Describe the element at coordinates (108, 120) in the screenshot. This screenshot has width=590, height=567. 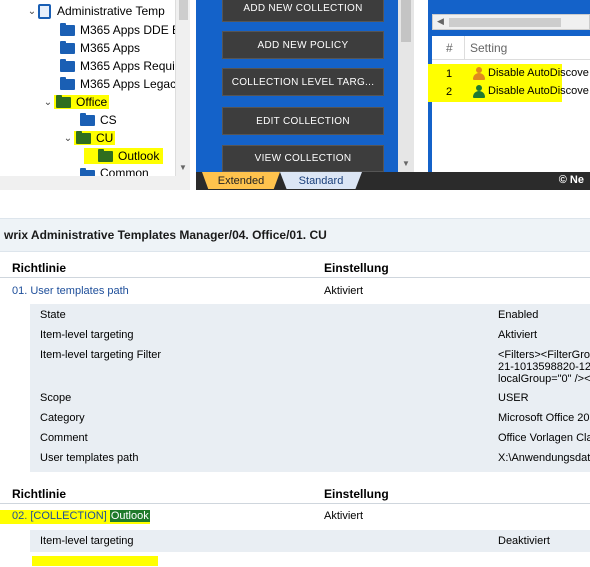
I see `tree-item-label: CS` at that location.